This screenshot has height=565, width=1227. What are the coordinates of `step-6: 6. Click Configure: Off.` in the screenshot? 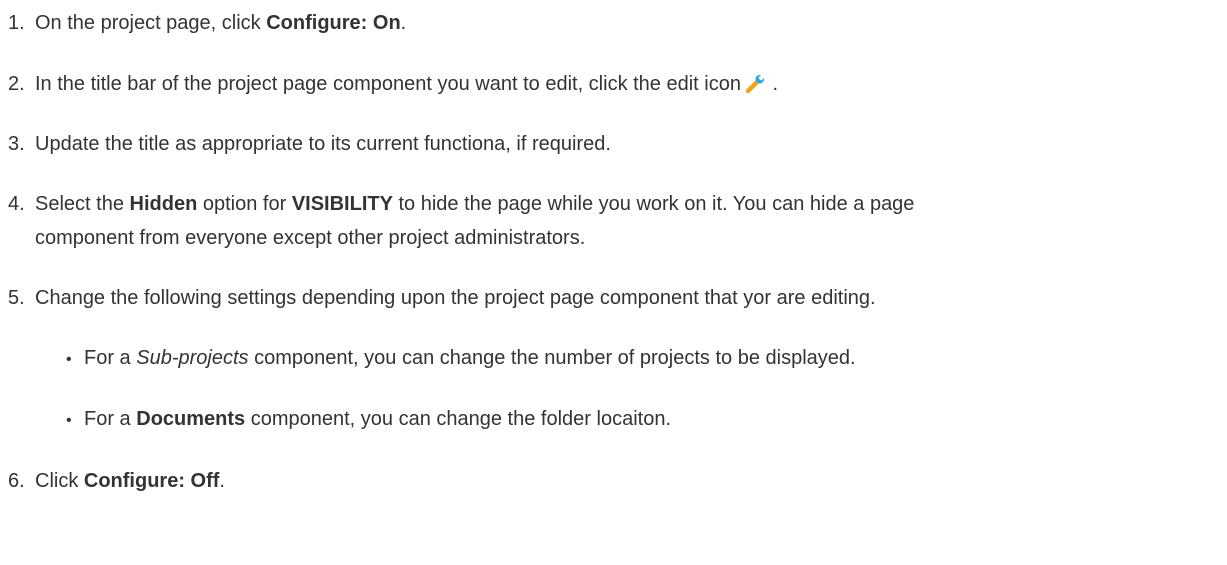 It's located at (613, 481).